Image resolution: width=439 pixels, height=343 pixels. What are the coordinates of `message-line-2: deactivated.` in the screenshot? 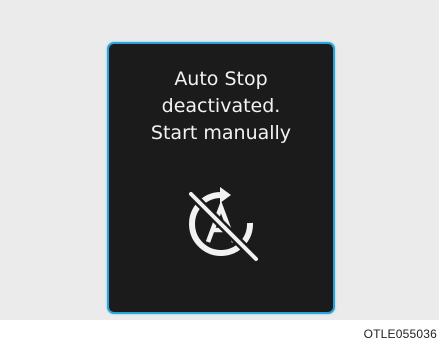 It's located at (221, 106).